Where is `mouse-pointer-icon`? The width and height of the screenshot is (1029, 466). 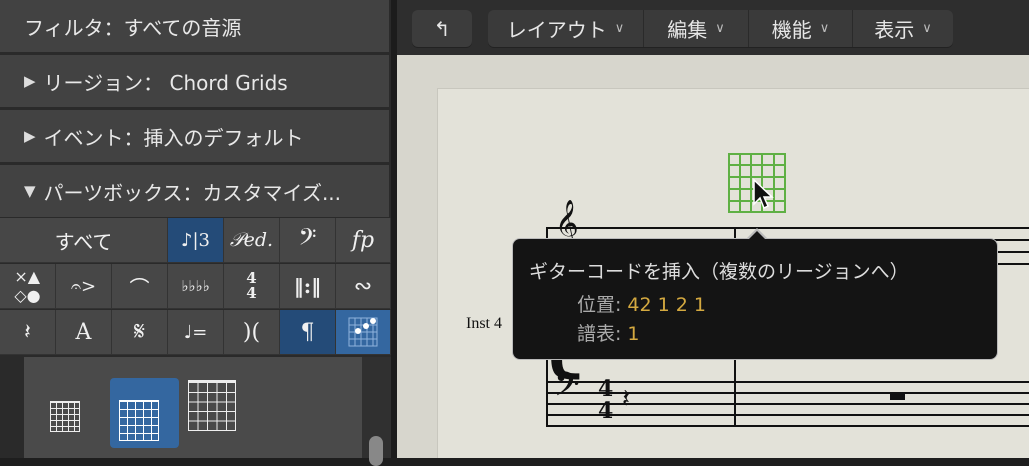 mouse-pointer-icon is located at coordinates (763, 194).